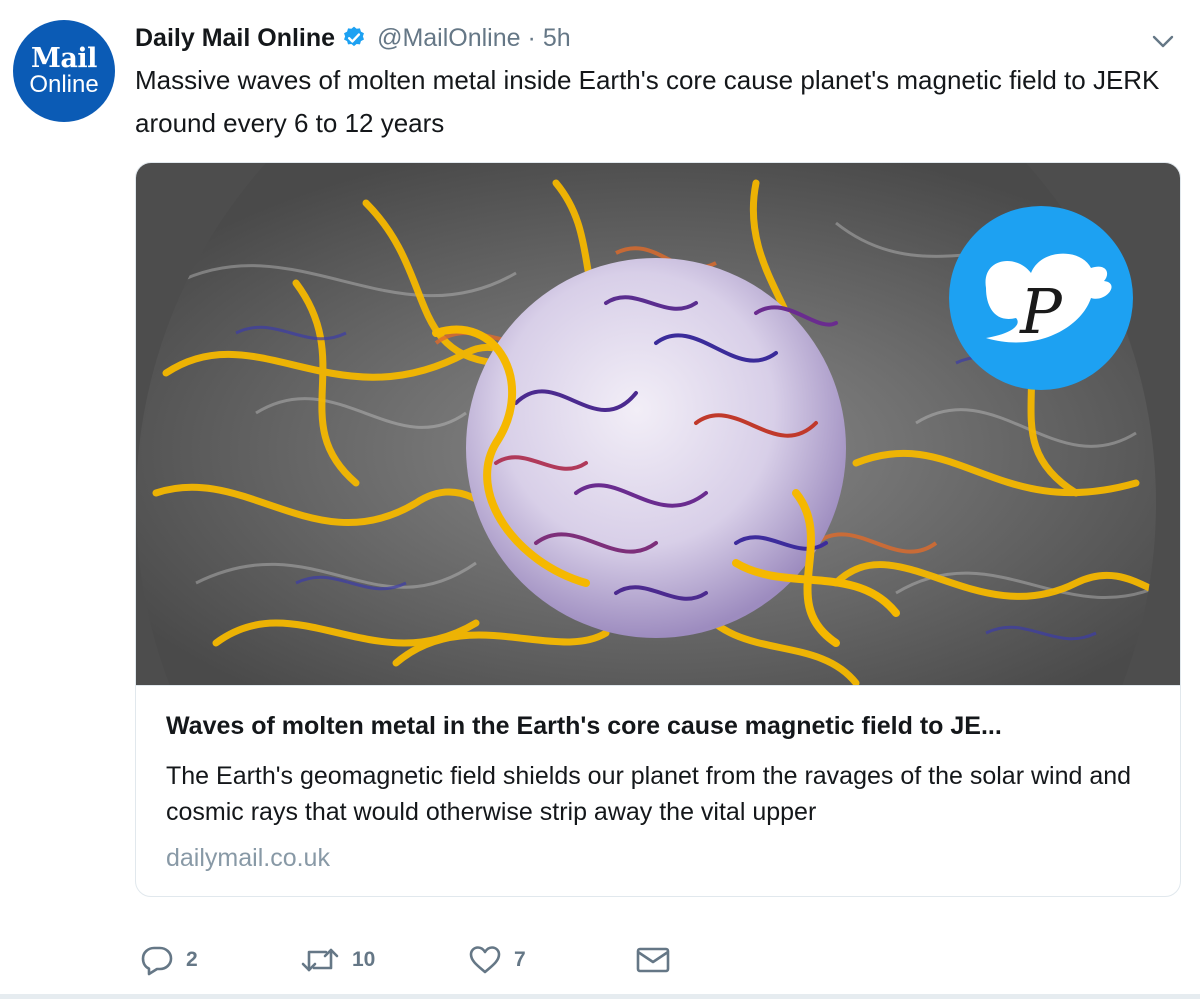 The width and height of the screenshot is (1200, 999). Describe the element at coordinates (448, 38) in the screenshot. I see `handle: @MailOnline` at that location.